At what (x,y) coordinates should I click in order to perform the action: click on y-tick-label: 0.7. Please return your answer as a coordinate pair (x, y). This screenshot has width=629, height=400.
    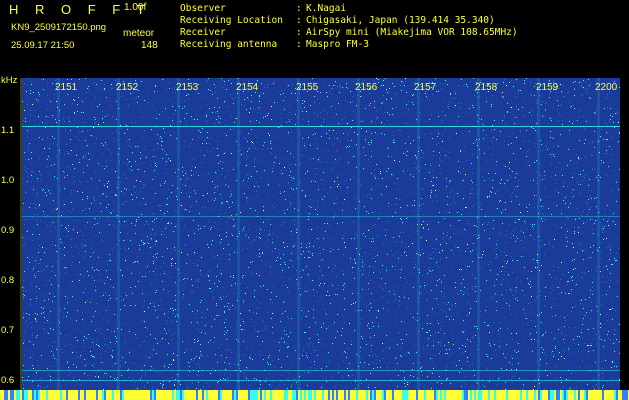
    Looking at the image, I should click on (8, 330).